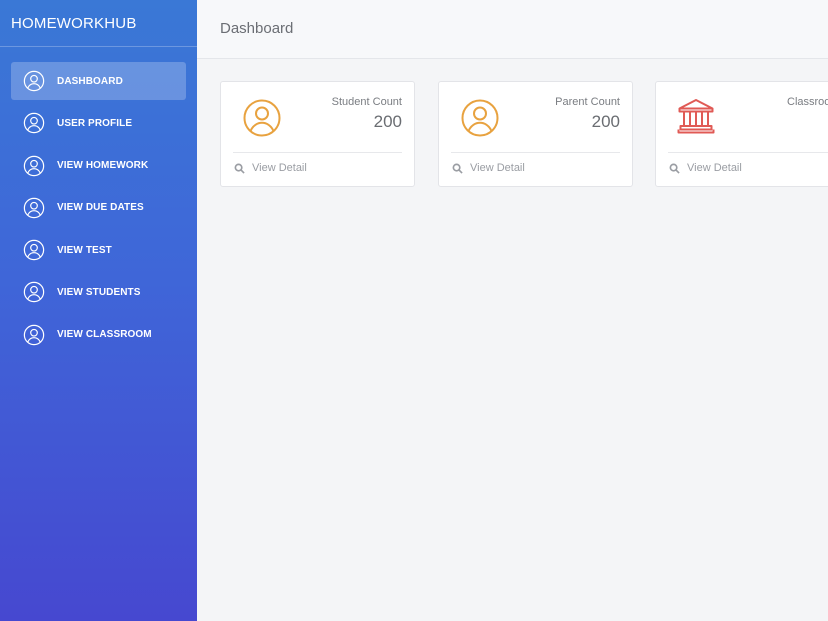 Image resolution: width=828 pixels, height=621 pixels. I want to click on classroom-count-card: Classroo View Detail, so click(741, 134).